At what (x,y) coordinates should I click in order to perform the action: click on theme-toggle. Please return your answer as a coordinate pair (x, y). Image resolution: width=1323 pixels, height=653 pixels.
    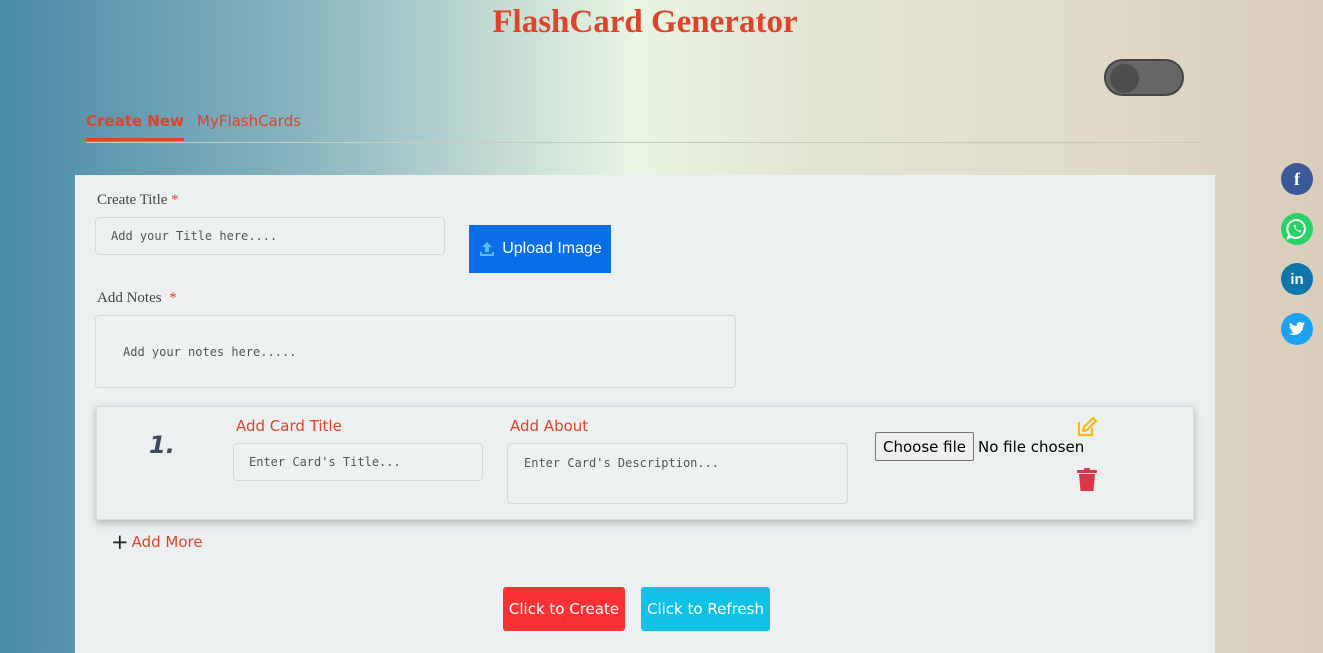
    Looking at the image, I should click on (1144, 77).